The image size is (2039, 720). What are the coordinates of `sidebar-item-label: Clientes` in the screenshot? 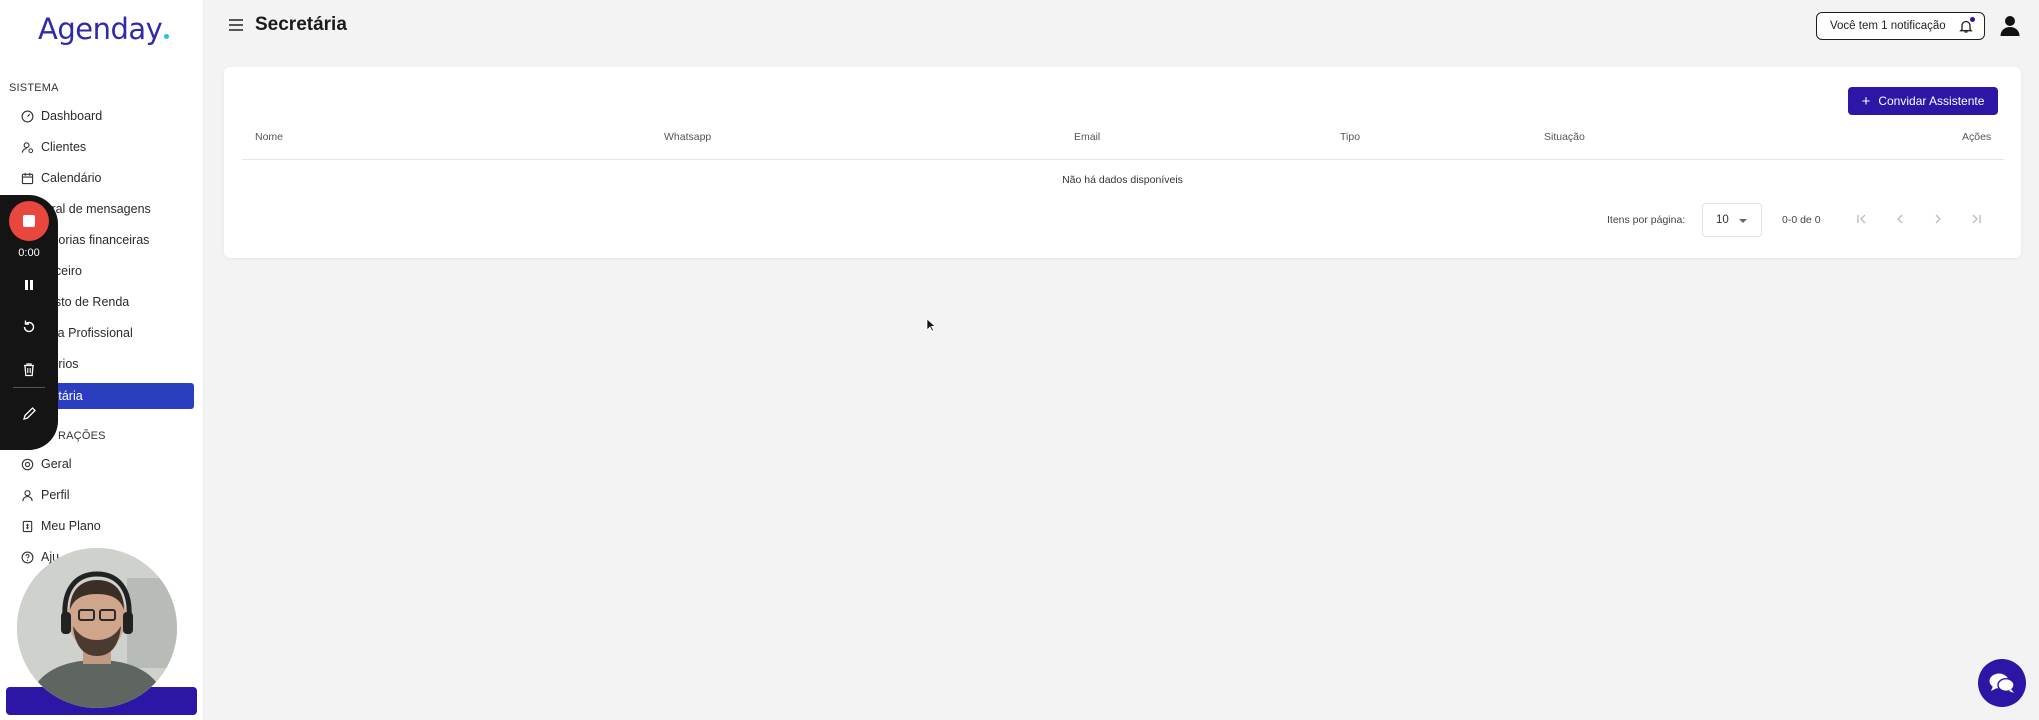 It's located at (64, 147).